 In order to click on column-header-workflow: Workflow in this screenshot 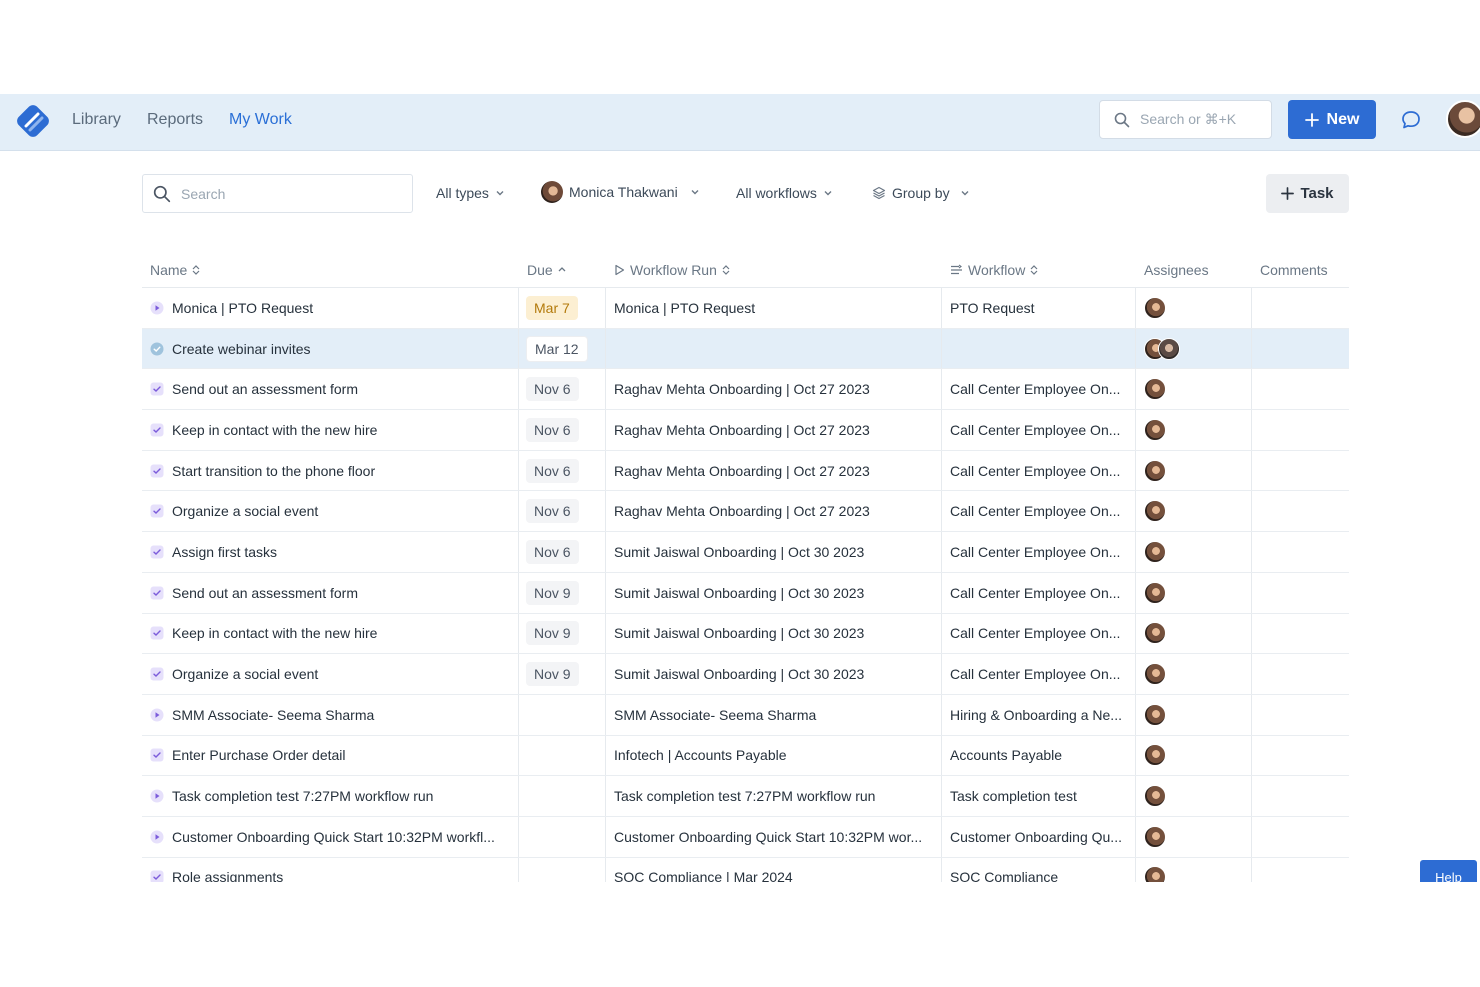, I will do `click(994, 270)`.